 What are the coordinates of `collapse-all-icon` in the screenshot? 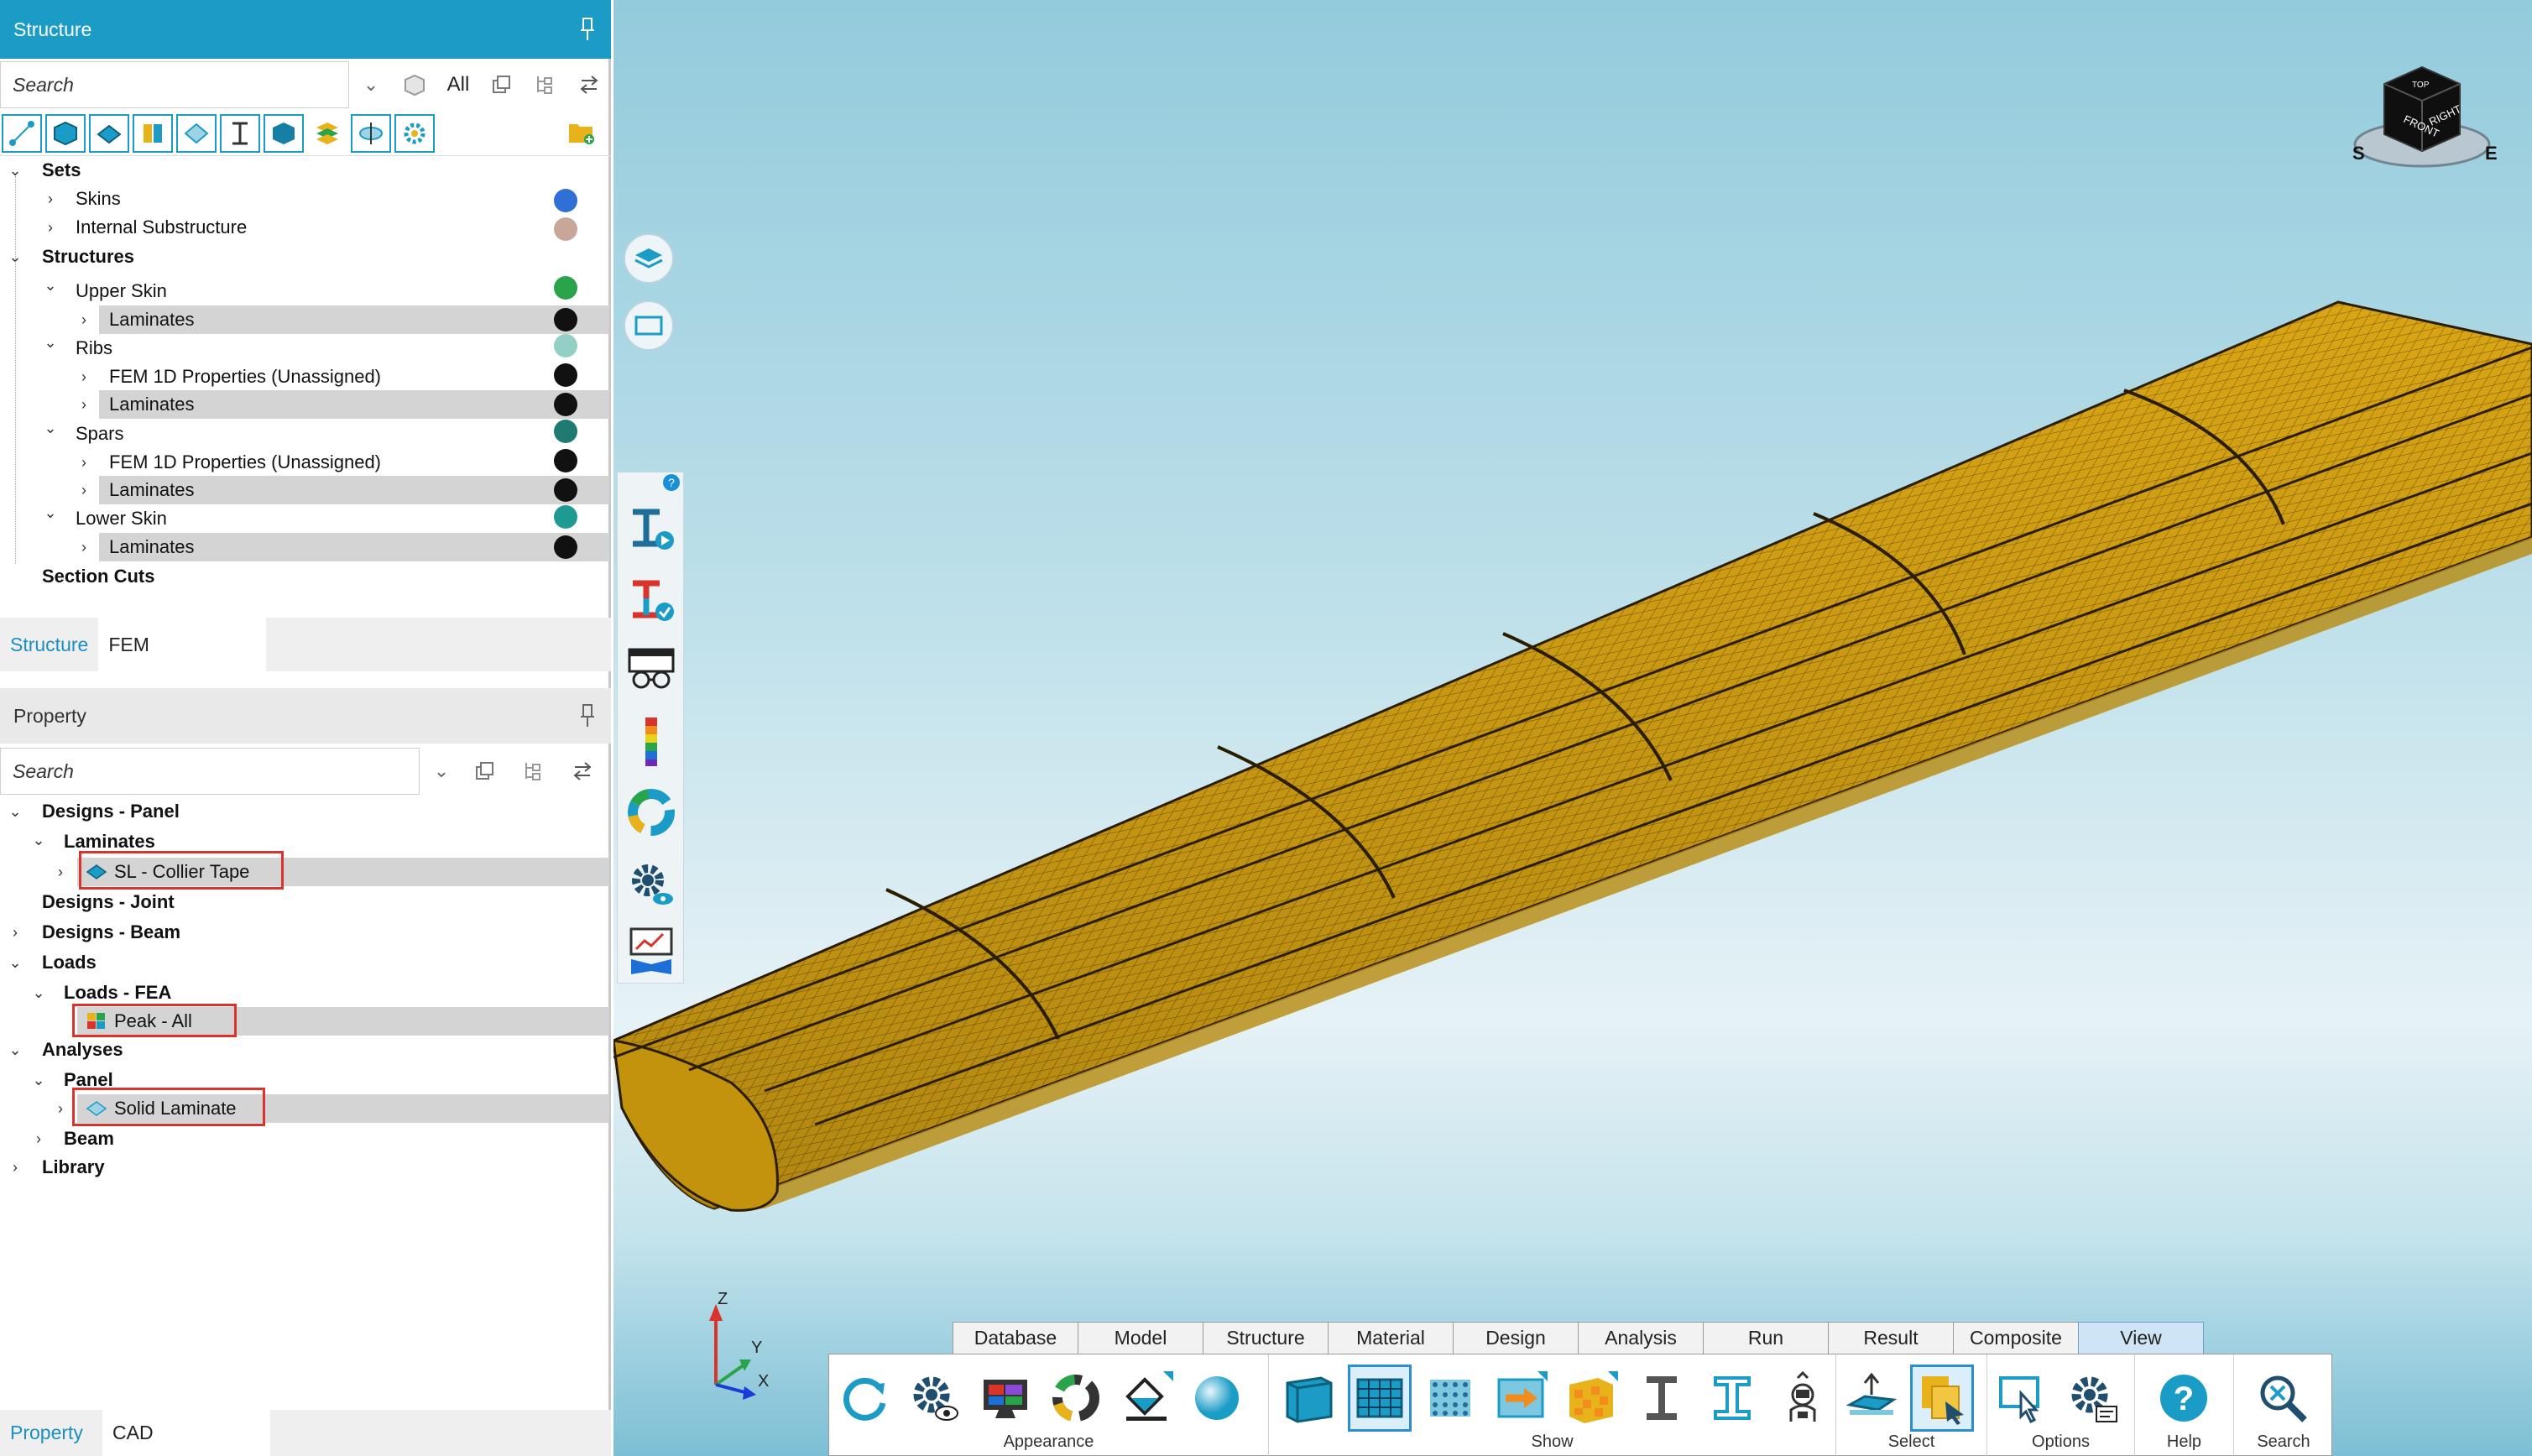 It's located at (485, 771).